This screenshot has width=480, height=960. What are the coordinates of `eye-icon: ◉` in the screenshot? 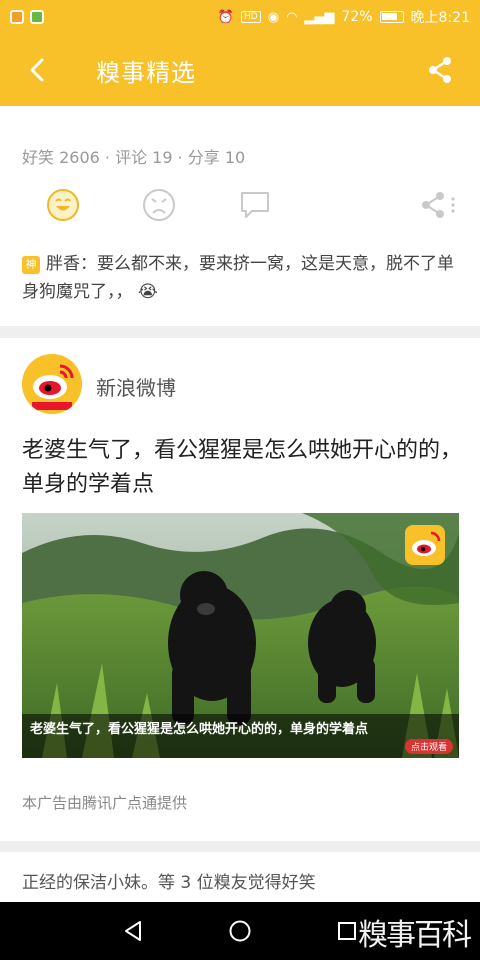 It's located at (273, 17).